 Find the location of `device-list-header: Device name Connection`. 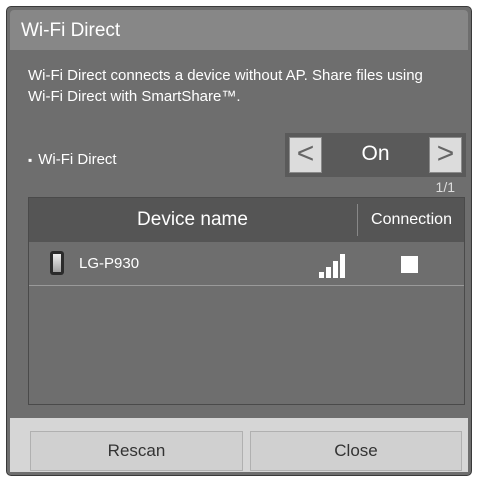

device-list-header: Device name Connection is located at coordinates (246, 220).